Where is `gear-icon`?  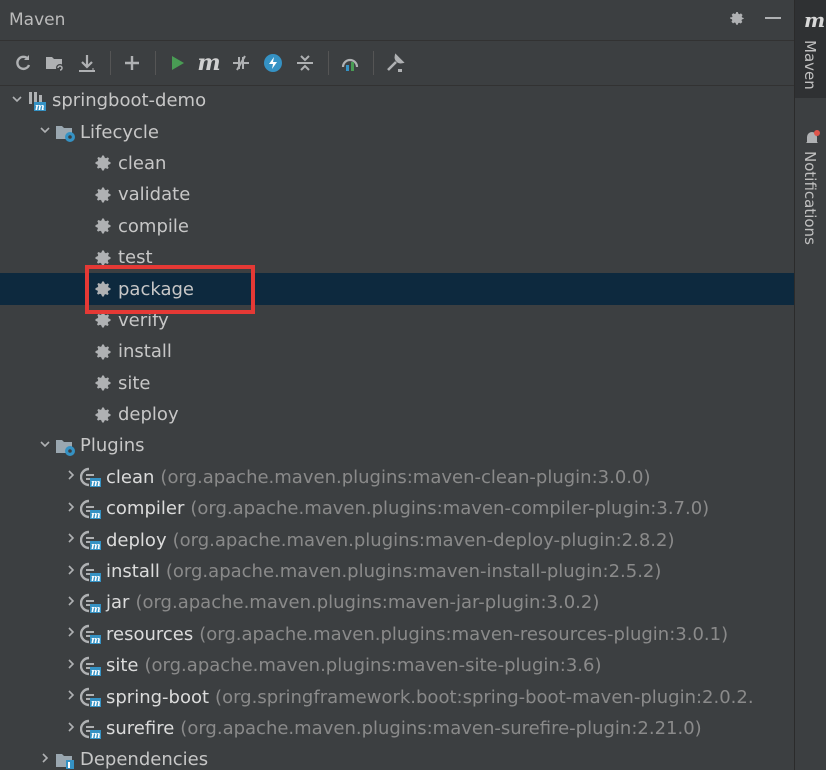 gear-icon is located at coordinates (737, 20).